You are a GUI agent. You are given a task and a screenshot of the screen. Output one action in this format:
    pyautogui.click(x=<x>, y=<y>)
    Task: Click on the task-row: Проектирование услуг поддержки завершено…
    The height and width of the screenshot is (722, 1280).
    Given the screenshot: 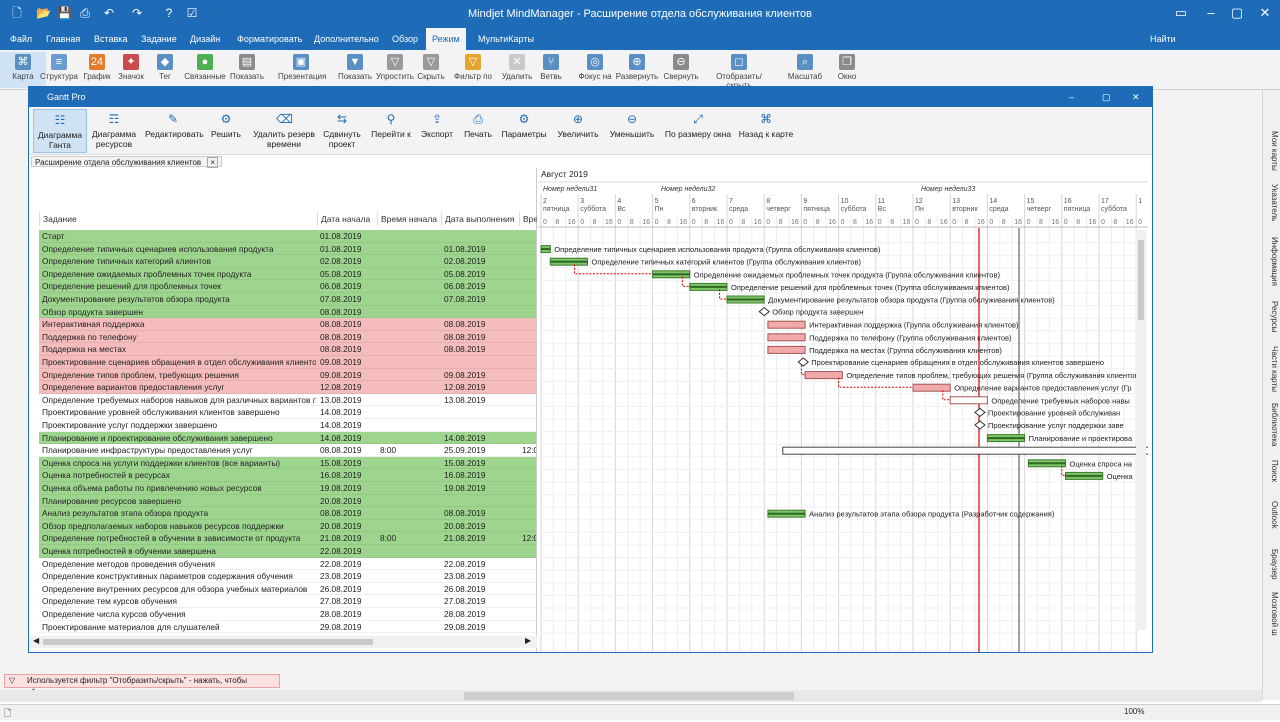 What is the action you would take?
    pyautogui.click(x=287, y=425)
    